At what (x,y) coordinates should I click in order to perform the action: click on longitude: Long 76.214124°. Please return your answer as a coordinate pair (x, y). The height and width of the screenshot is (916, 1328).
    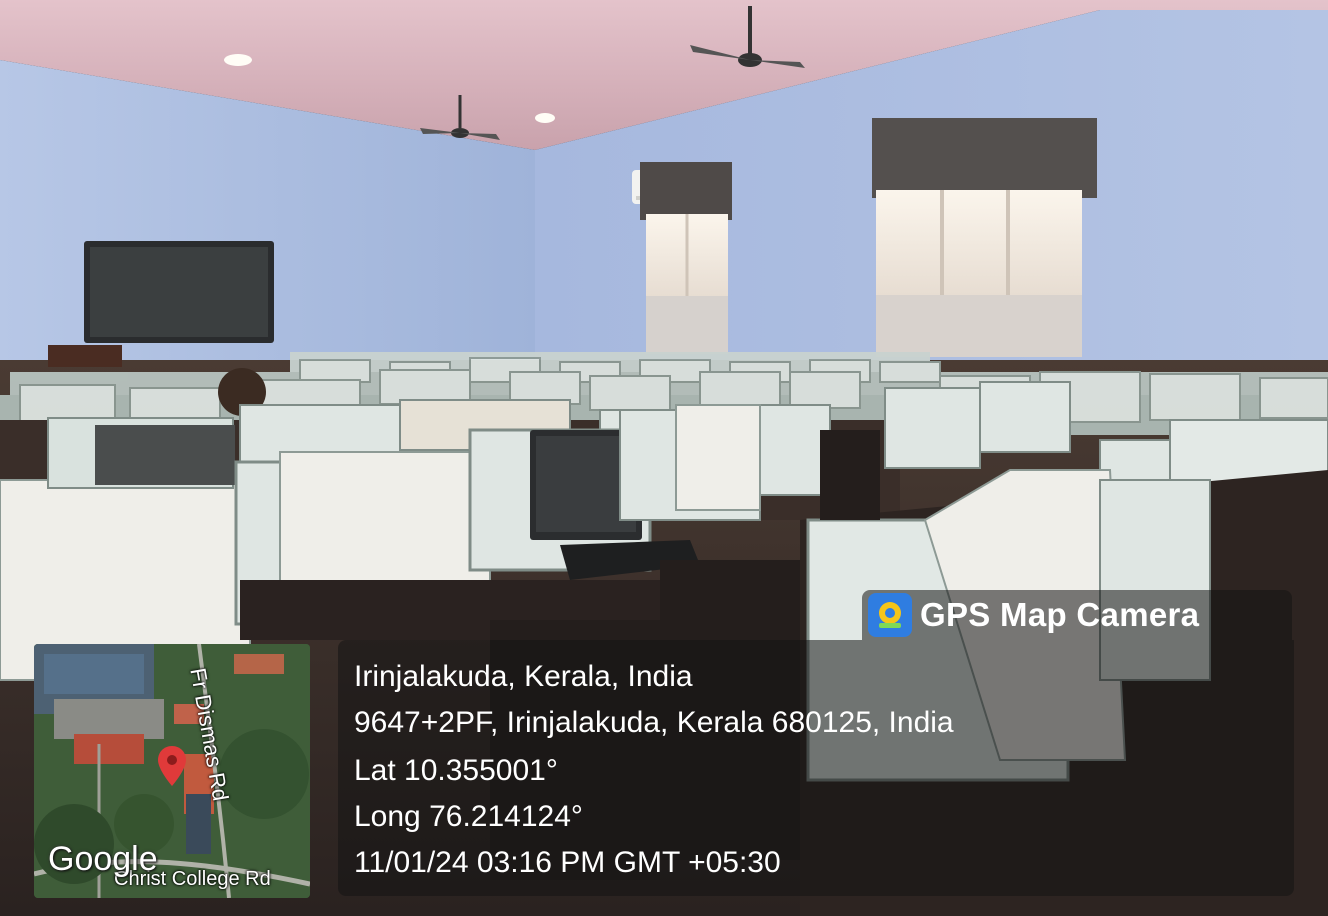
    Looking at the image, I should click on (468, 816).